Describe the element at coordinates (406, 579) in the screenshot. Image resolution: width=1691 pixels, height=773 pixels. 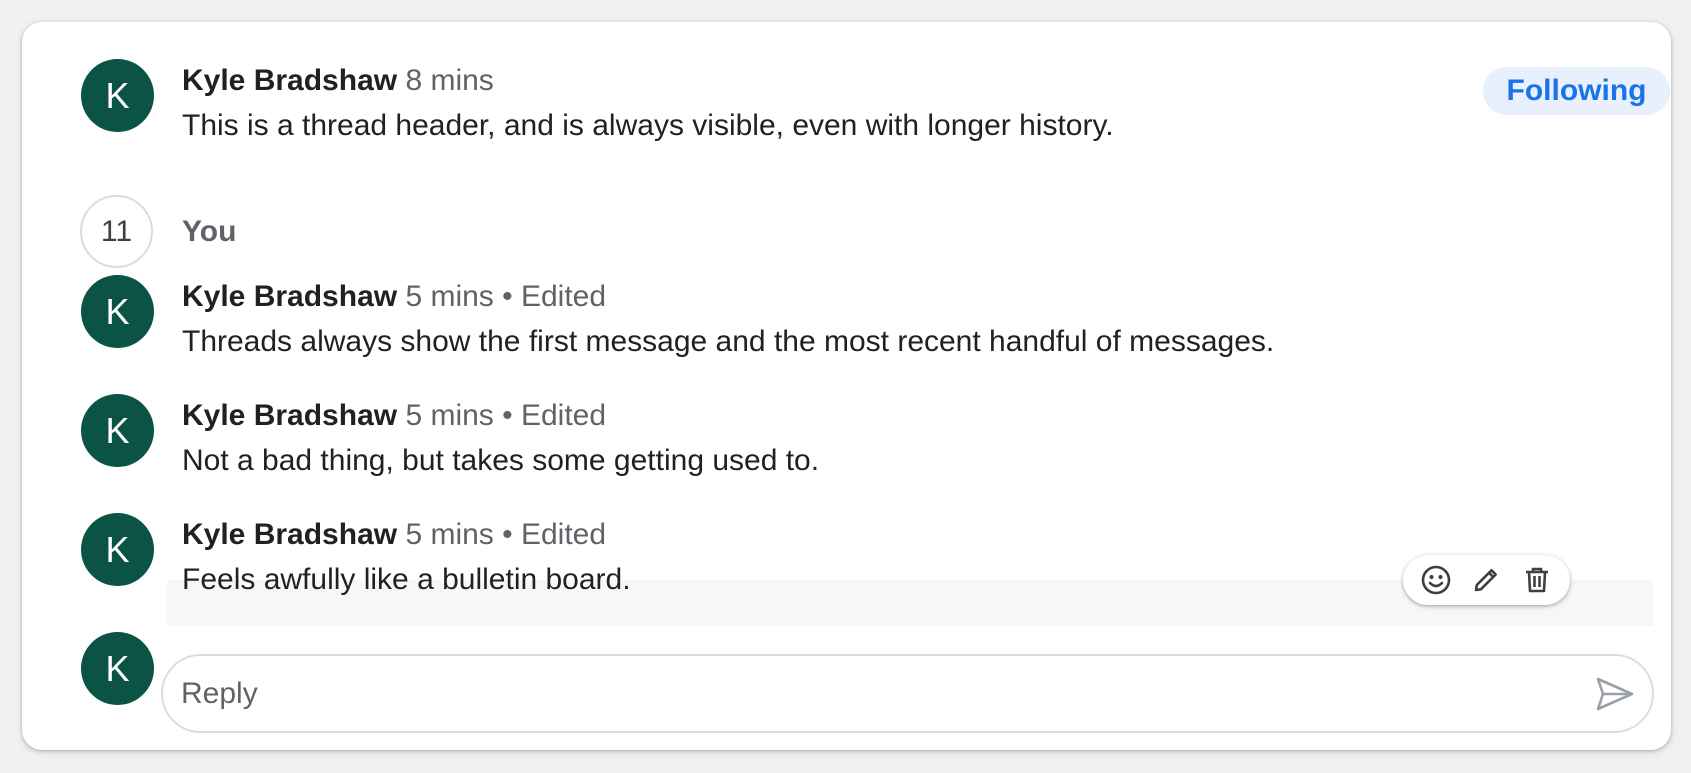
I see `message-text: Feels awfully like a bulletin board.` at that location.